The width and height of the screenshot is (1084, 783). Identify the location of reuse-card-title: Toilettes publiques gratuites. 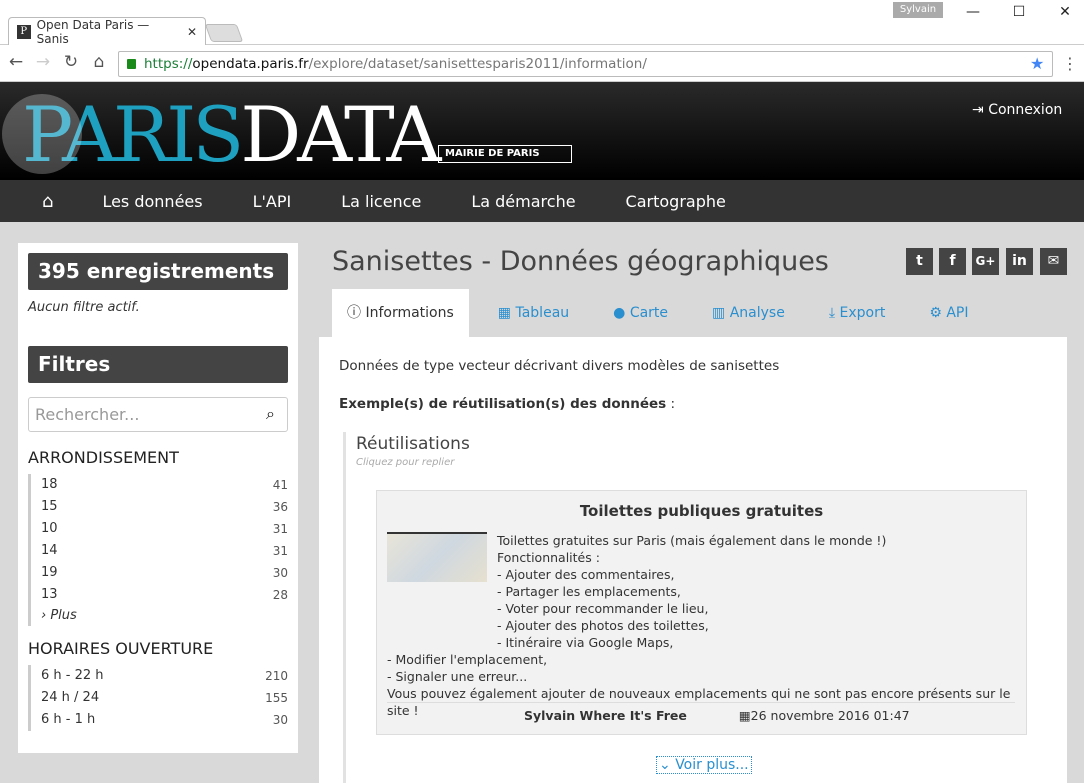
(701, 511).